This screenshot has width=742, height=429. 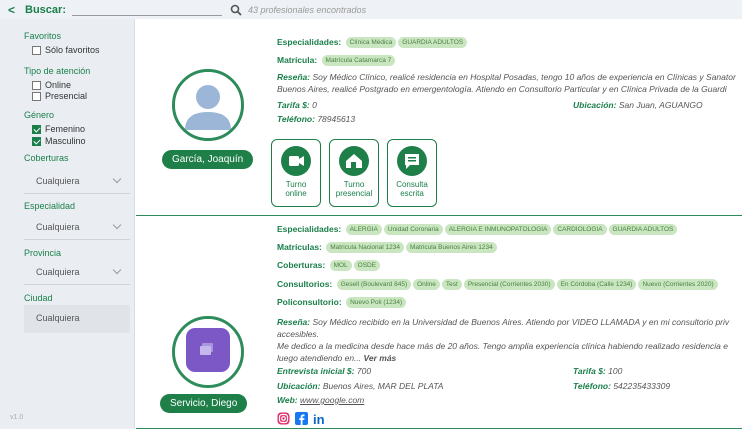 I want to click on web-label: Web:, so click(x=287, y=400).